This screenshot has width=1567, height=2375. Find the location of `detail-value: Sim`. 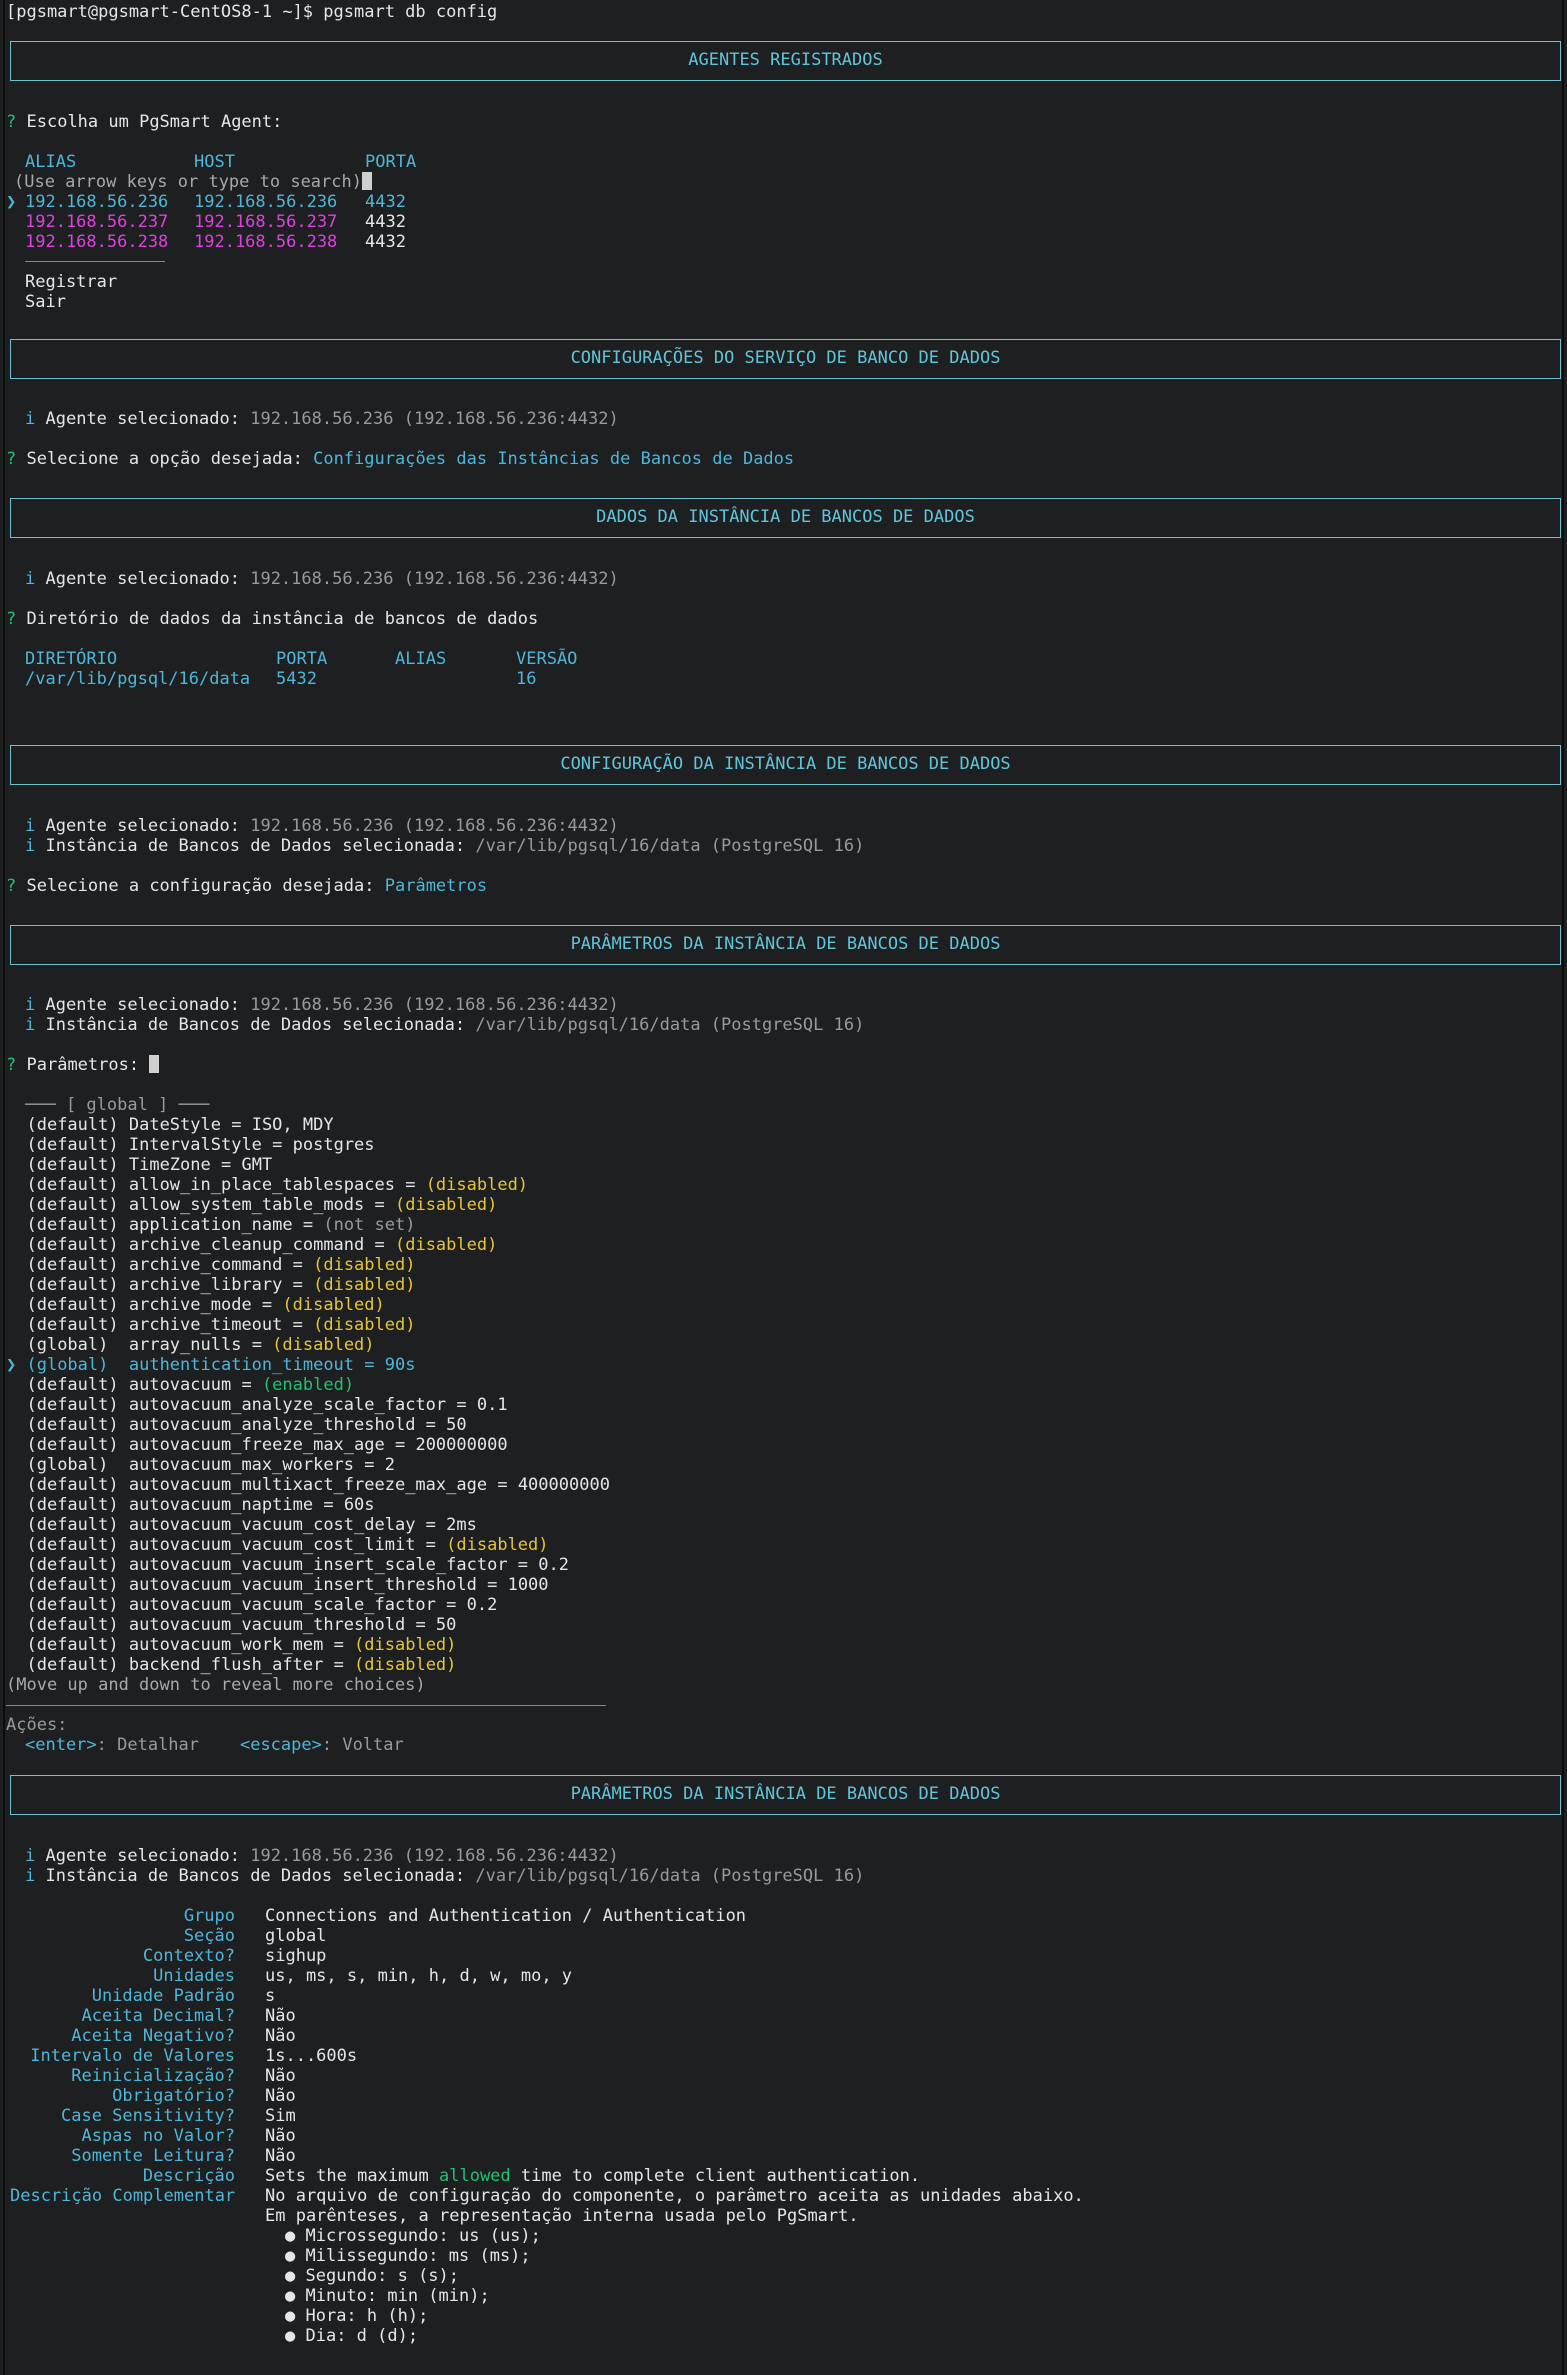

detail-value: Sim is located at coordinates (280, 2116).